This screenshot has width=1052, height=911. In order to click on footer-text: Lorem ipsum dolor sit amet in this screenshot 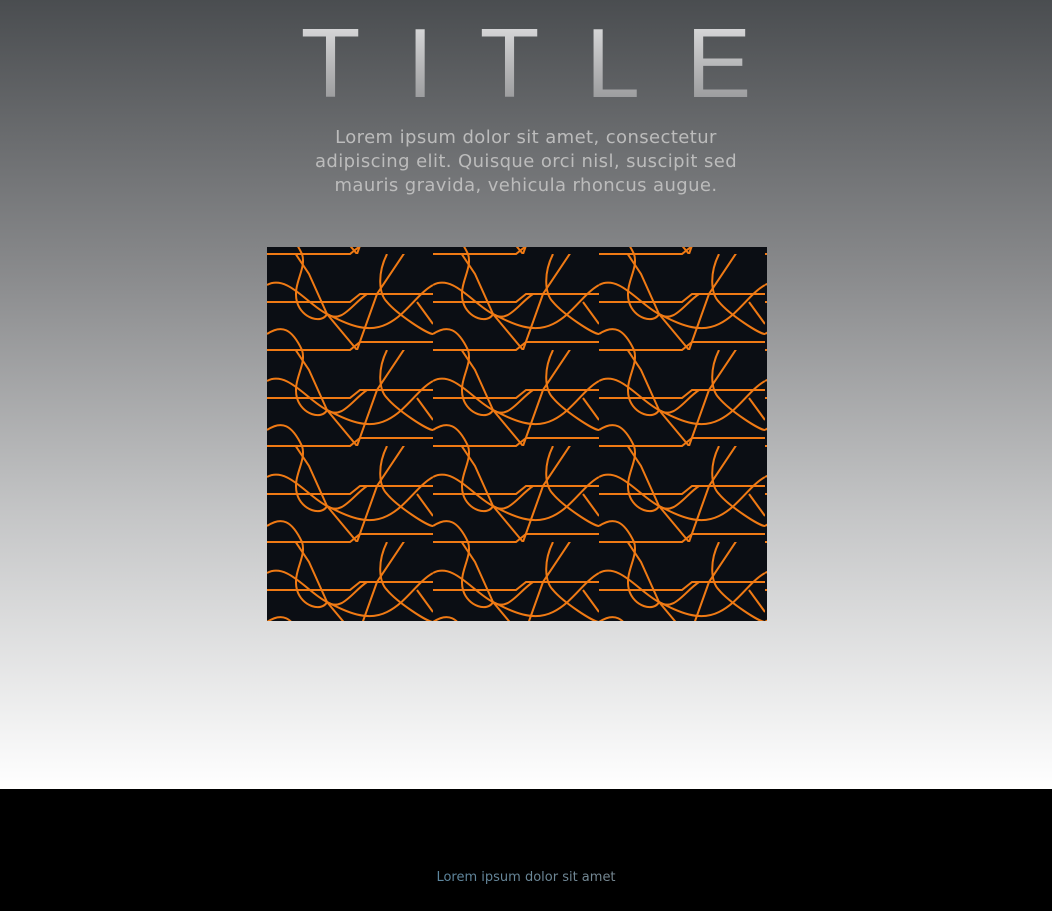, I will do `click(526, 877)`.